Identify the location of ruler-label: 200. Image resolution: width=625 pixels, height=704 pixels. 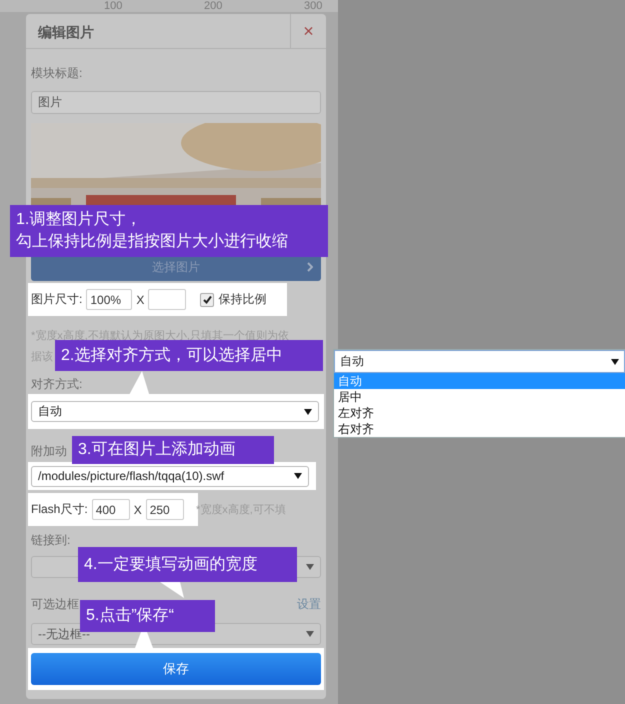
(213, 6).